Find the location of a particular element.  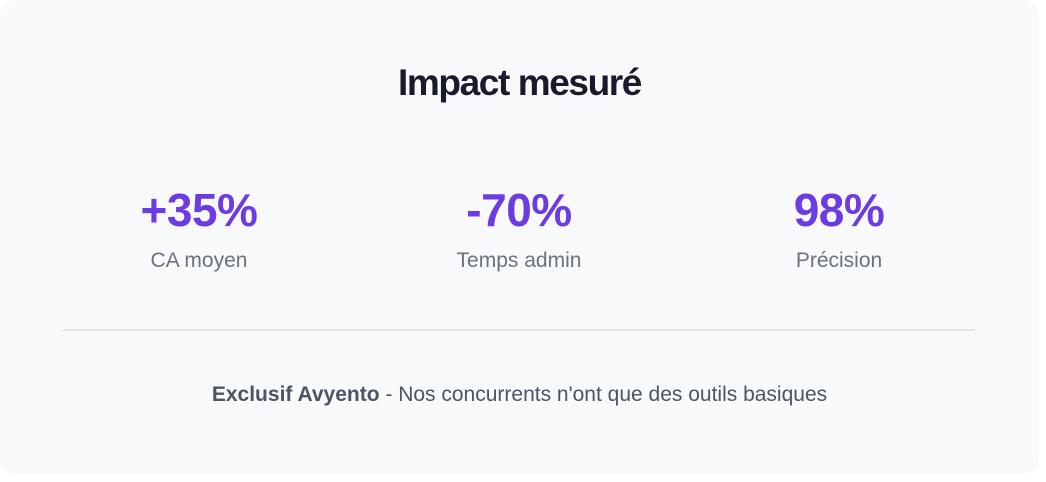

stat-value: 98% is located at coordinates (839, 210).